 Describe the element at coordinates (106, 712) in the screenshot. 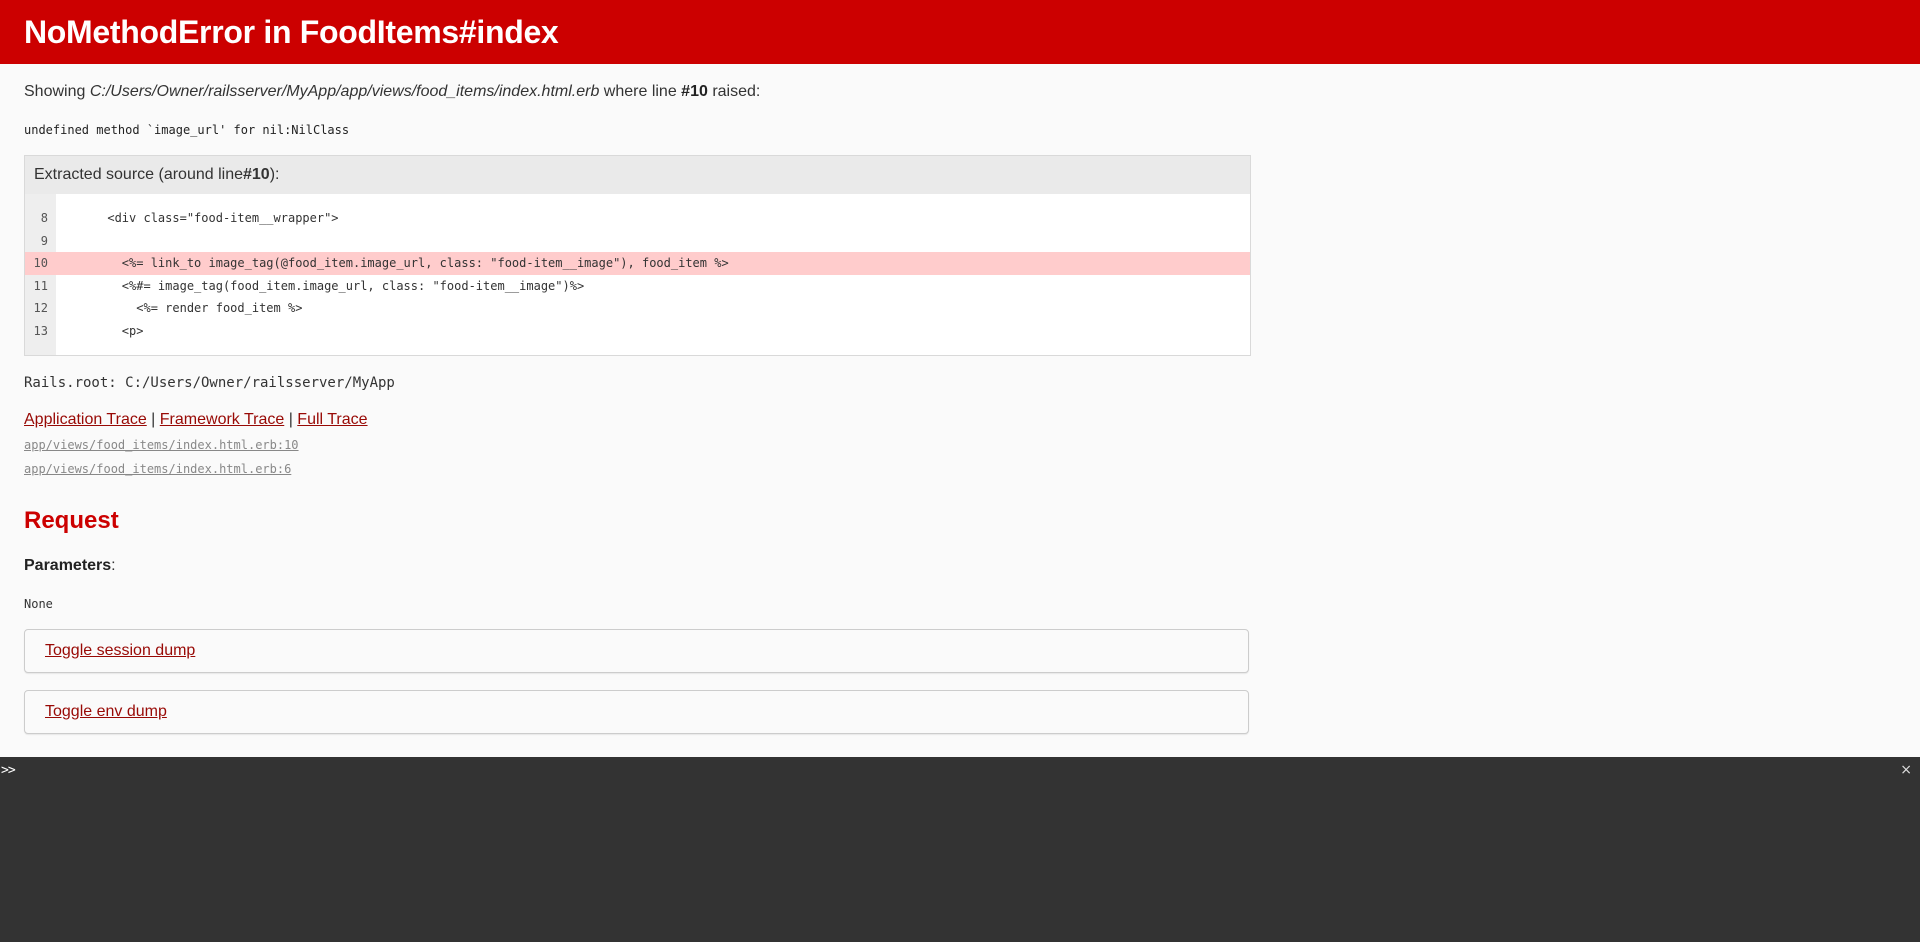

I see `toggle-env-dump-link: Toggle env dump` at that location.